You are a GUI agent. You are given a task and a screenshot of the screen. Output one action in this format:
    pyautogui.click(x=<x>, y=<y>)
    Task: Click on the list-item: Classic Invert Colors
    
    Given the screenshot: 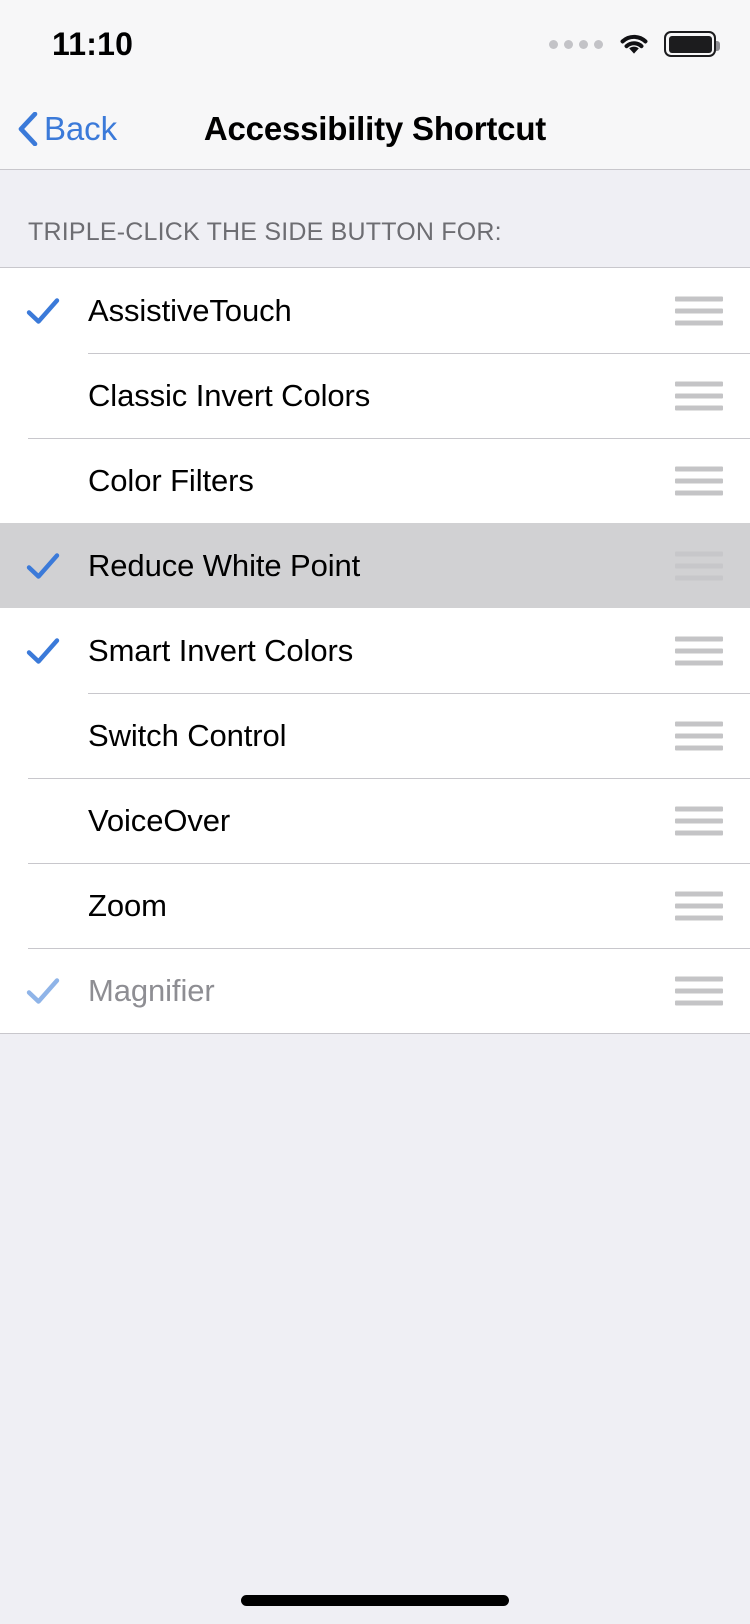 What is the action you would take?
    pyautogui.click(x=375, y=395)
    